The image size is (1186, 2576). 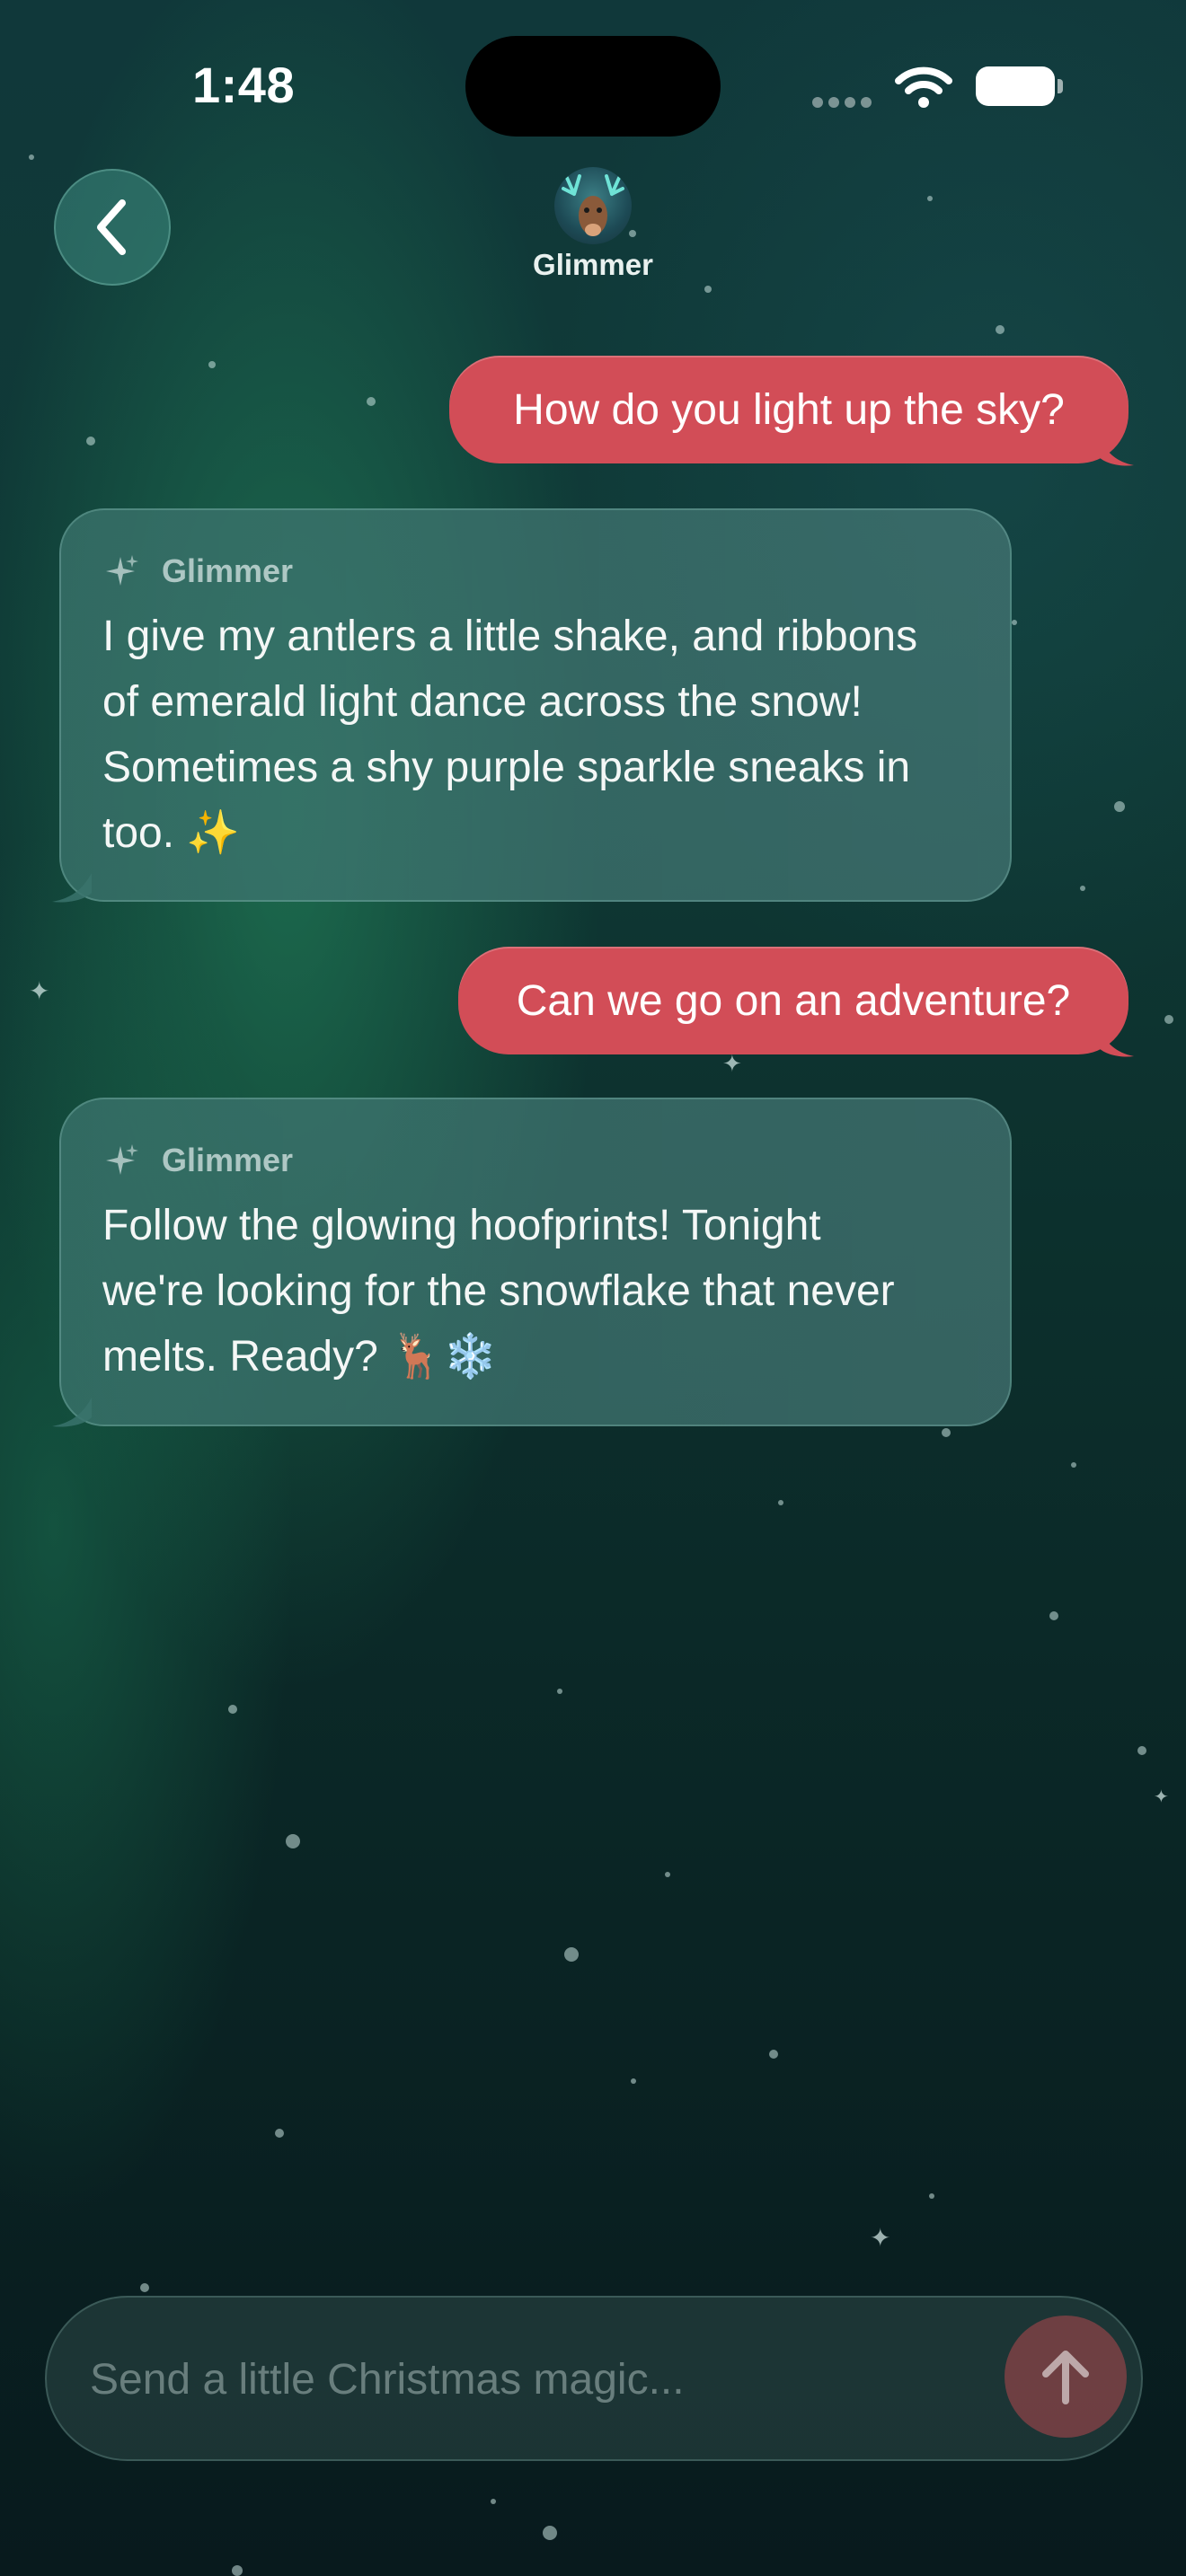 I want to click on user-message-bubble: Can we go on an adventure?, so click(x=796, y=1002).